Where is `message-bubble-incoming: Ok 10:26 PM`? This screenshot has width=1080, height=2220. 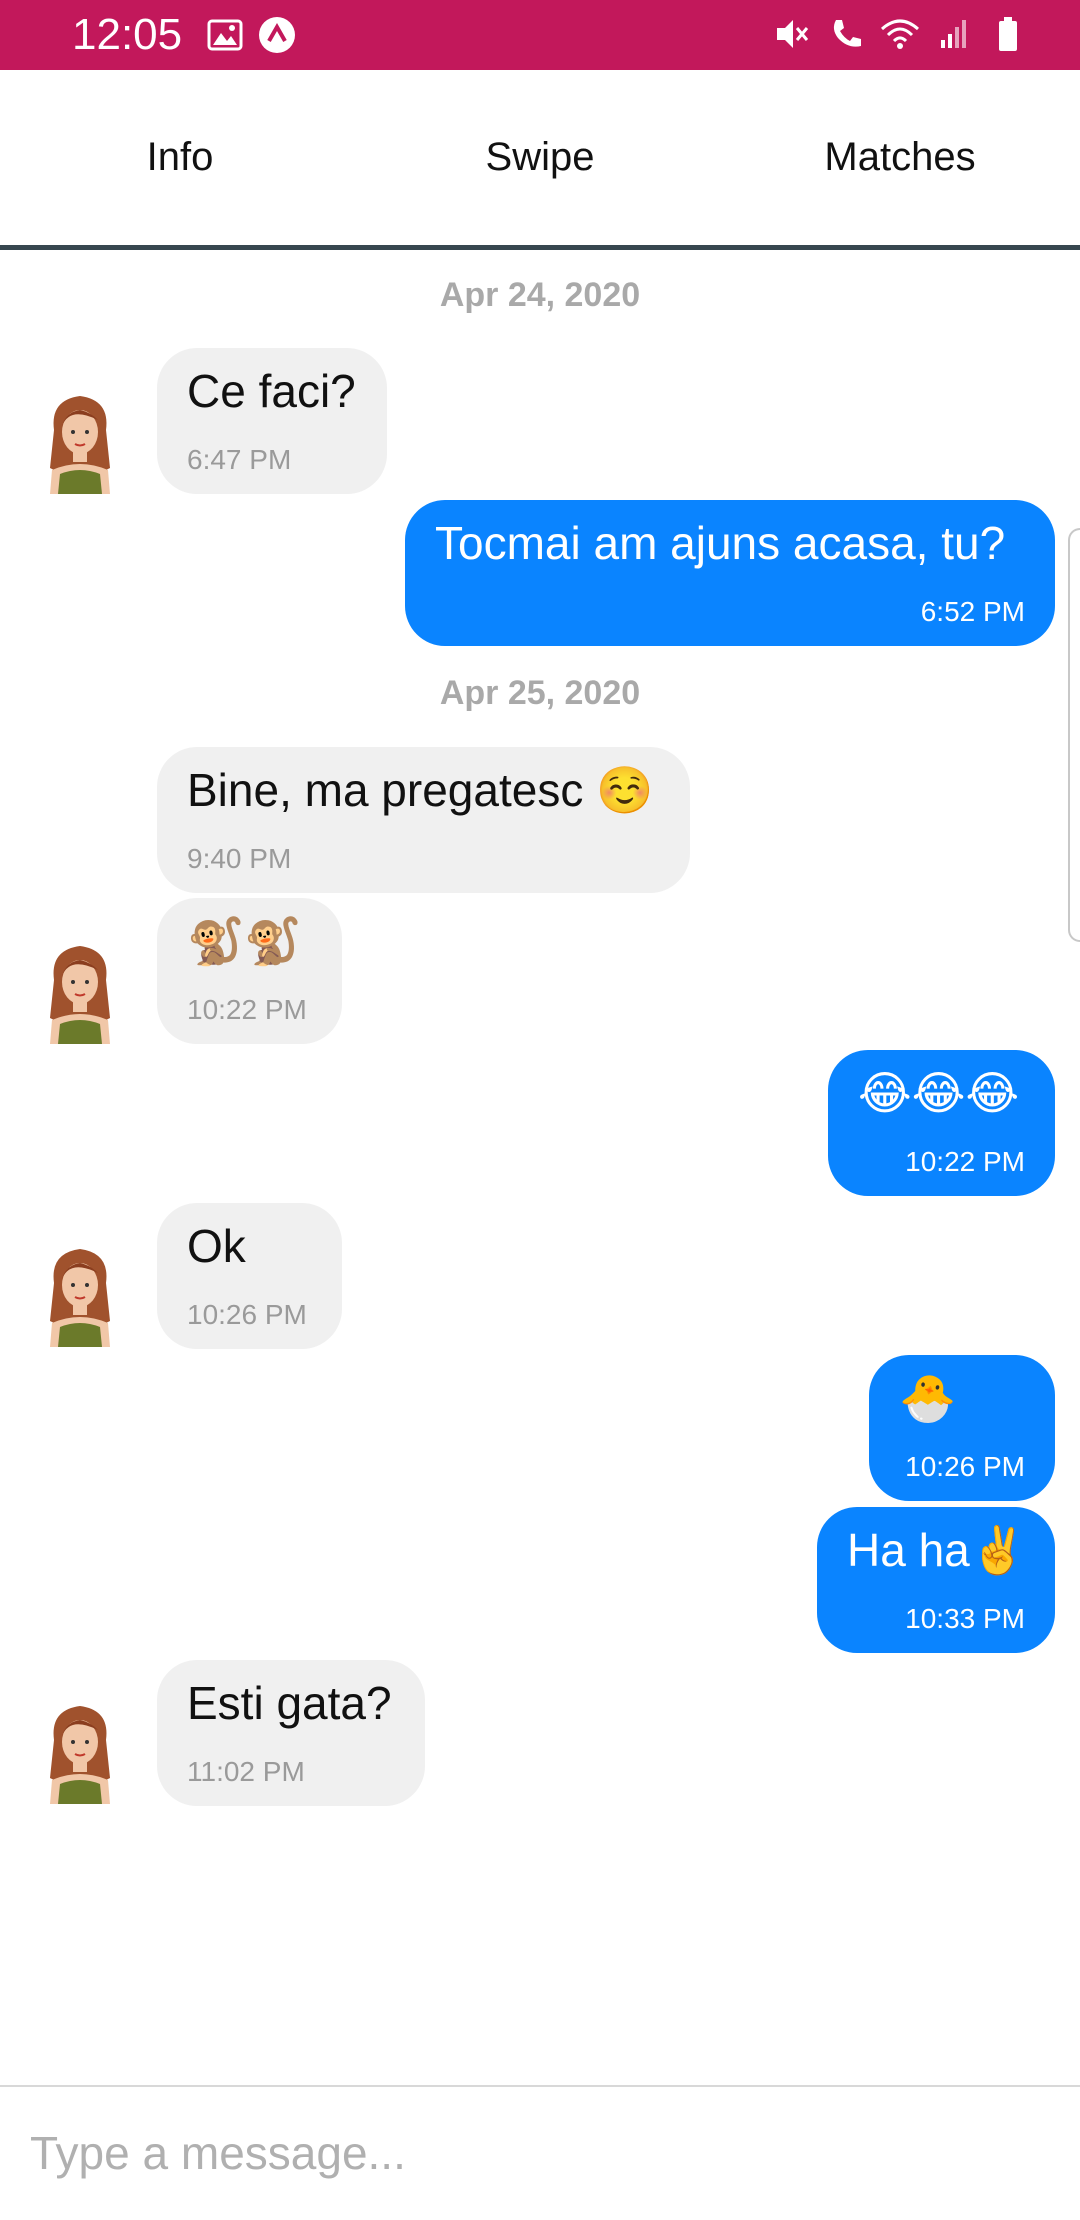 message-bubble-incoming: Ok 10:26 PM is located at coordinates (249, 1276).